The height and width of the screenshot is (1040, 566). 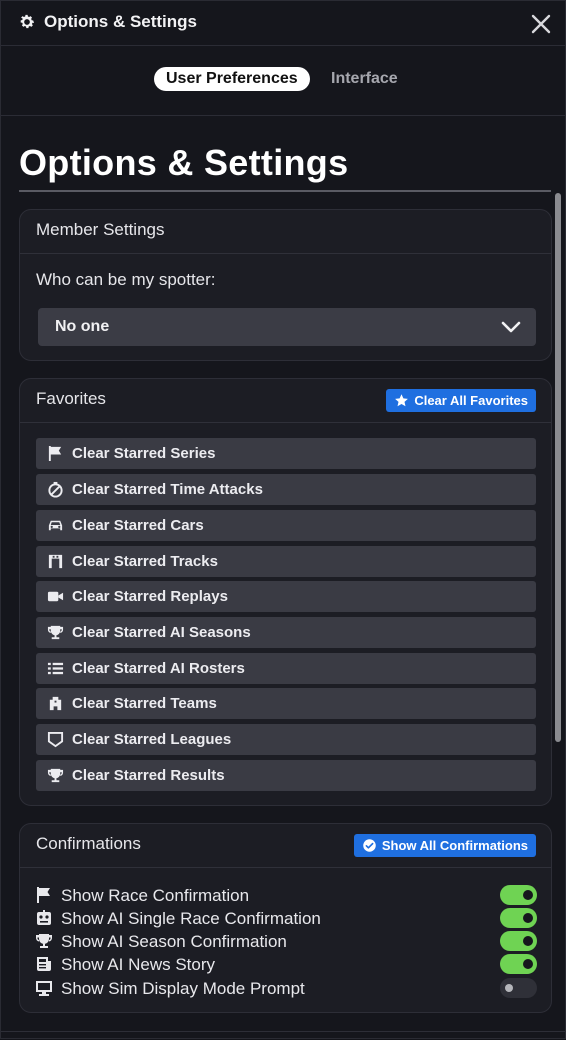 I want to click on check-circle-icon, so click(x=369, y=845).